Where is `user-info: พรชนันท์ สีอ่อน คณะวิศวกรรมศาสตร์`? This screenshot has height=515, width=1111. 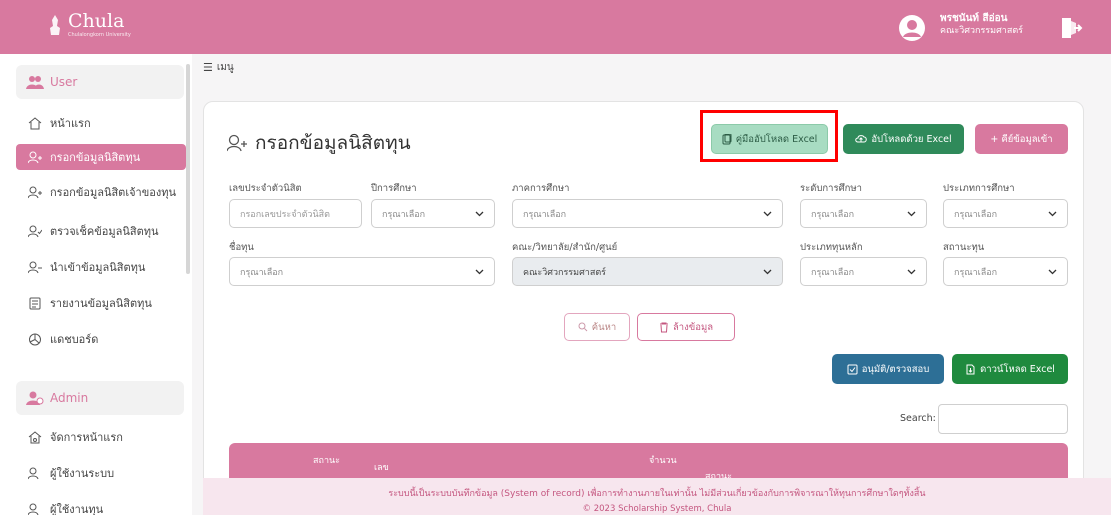
user-info: พรชนันท์ สีอ่อน คณะวิศวกรรมศาสตร์ is located at coordinates (981, 25).